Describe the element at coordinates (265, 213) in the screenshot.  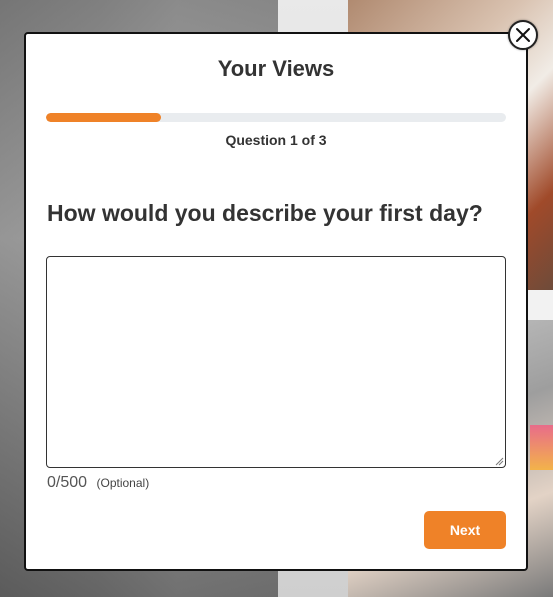
I see `question-text: How would you describe your first day?` at that location.